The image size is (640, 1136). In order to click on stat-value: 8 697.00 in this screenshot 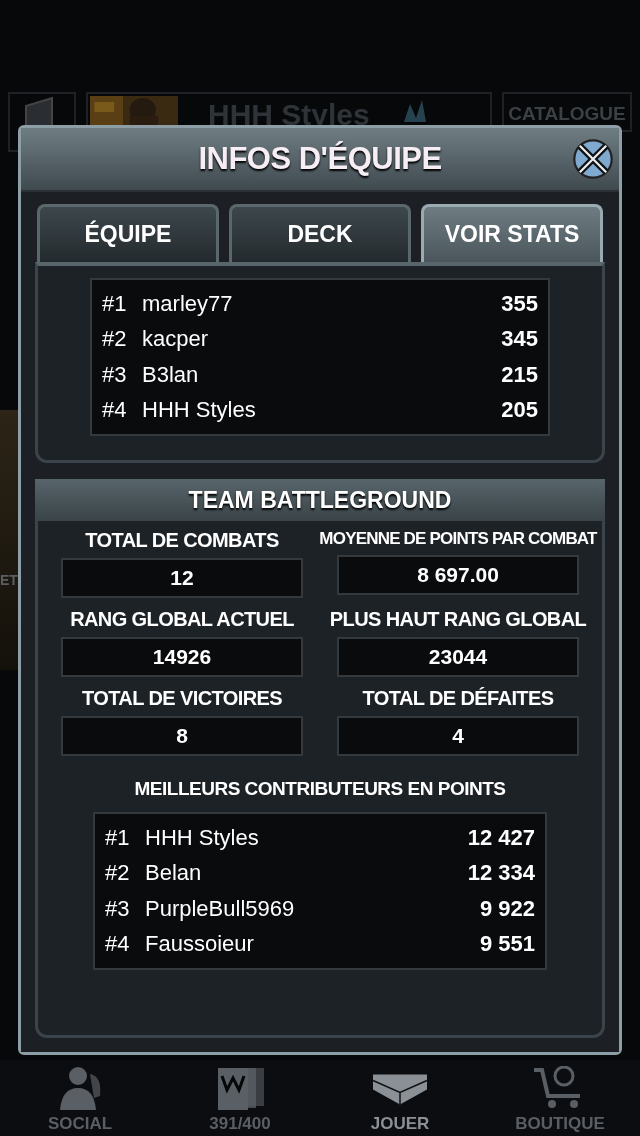, I will do `click(458, 575)`.